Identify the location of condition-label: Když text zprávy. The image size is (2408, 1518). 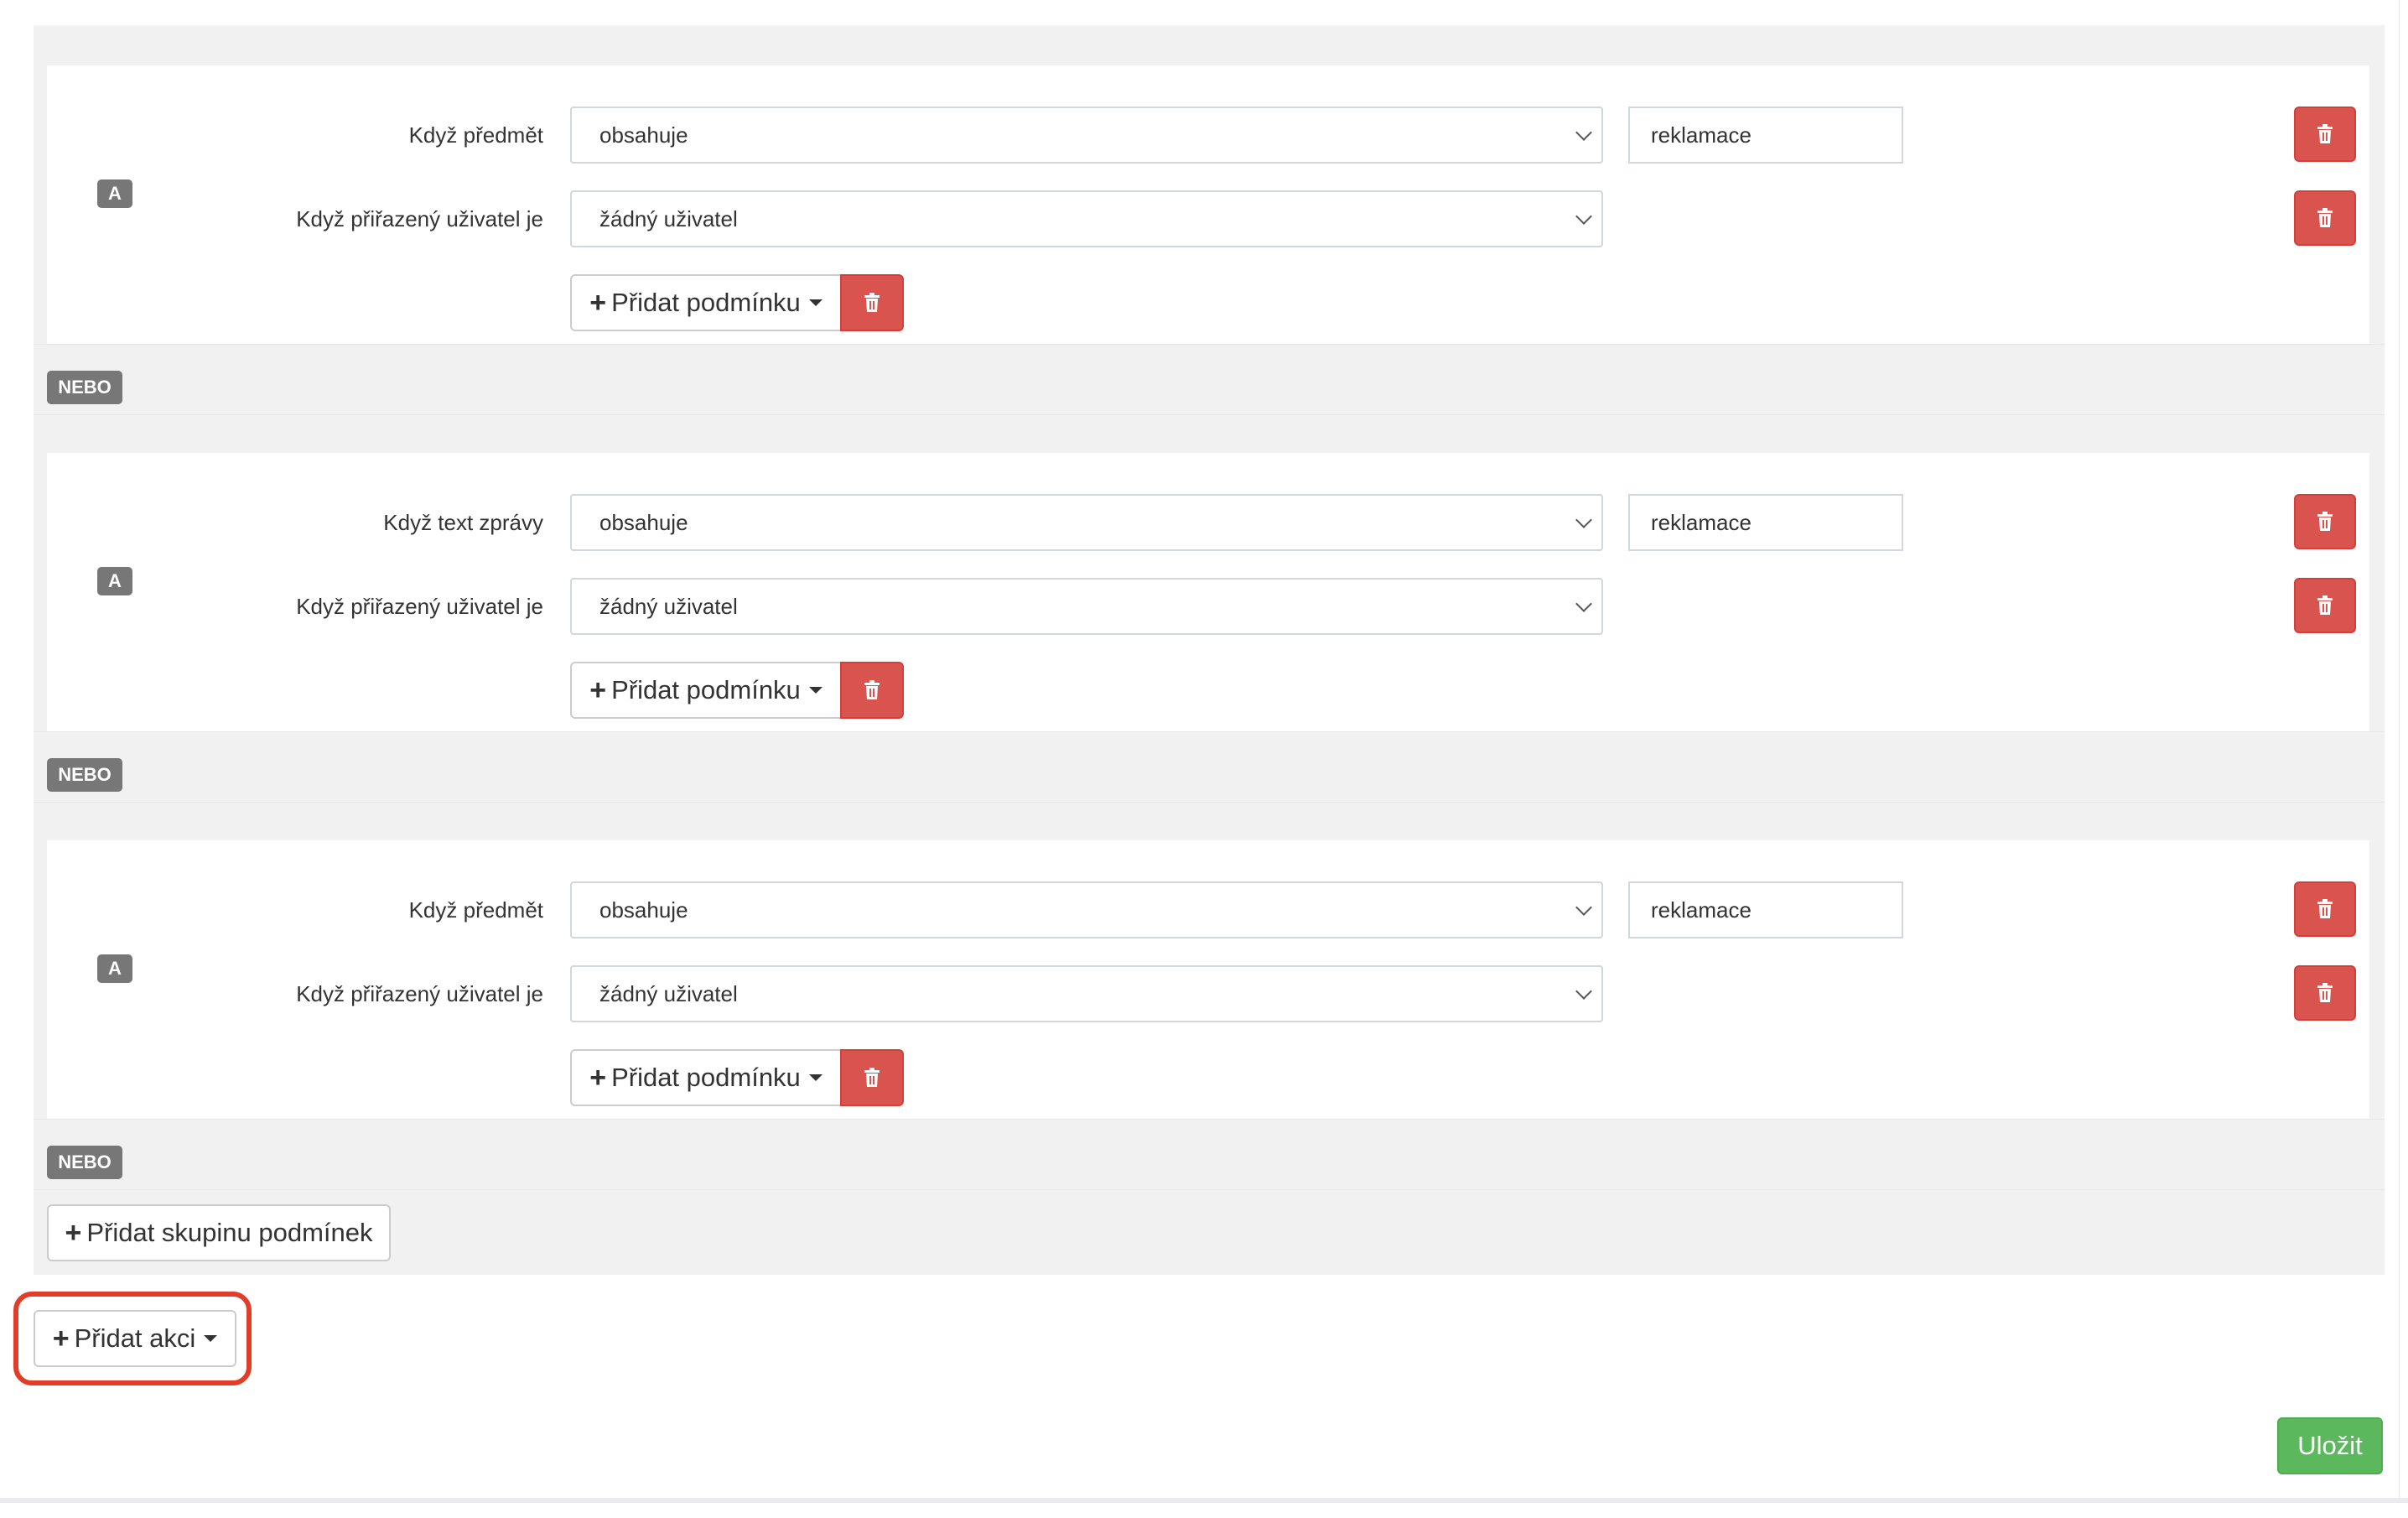
(463, 522).